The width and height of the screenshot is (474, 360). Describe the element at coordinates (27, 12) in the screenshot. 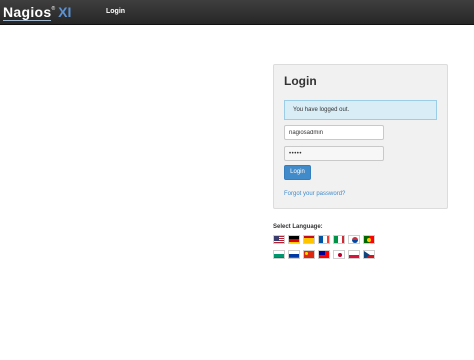

I see `logo-text: Nagios` at that location.